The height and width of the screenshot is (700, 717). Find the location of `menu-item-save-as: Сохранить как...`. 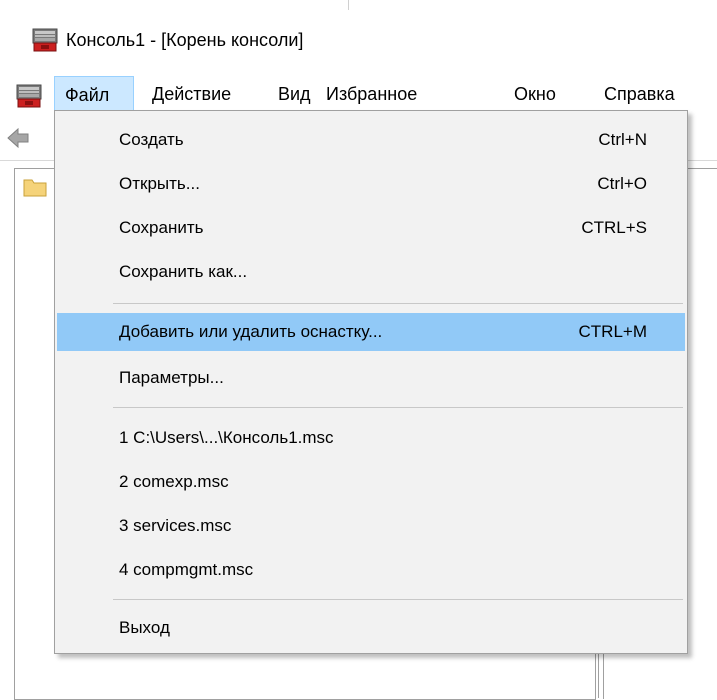

menu-item-save-as: Сохранить как... is located at coordinates (371, 272).